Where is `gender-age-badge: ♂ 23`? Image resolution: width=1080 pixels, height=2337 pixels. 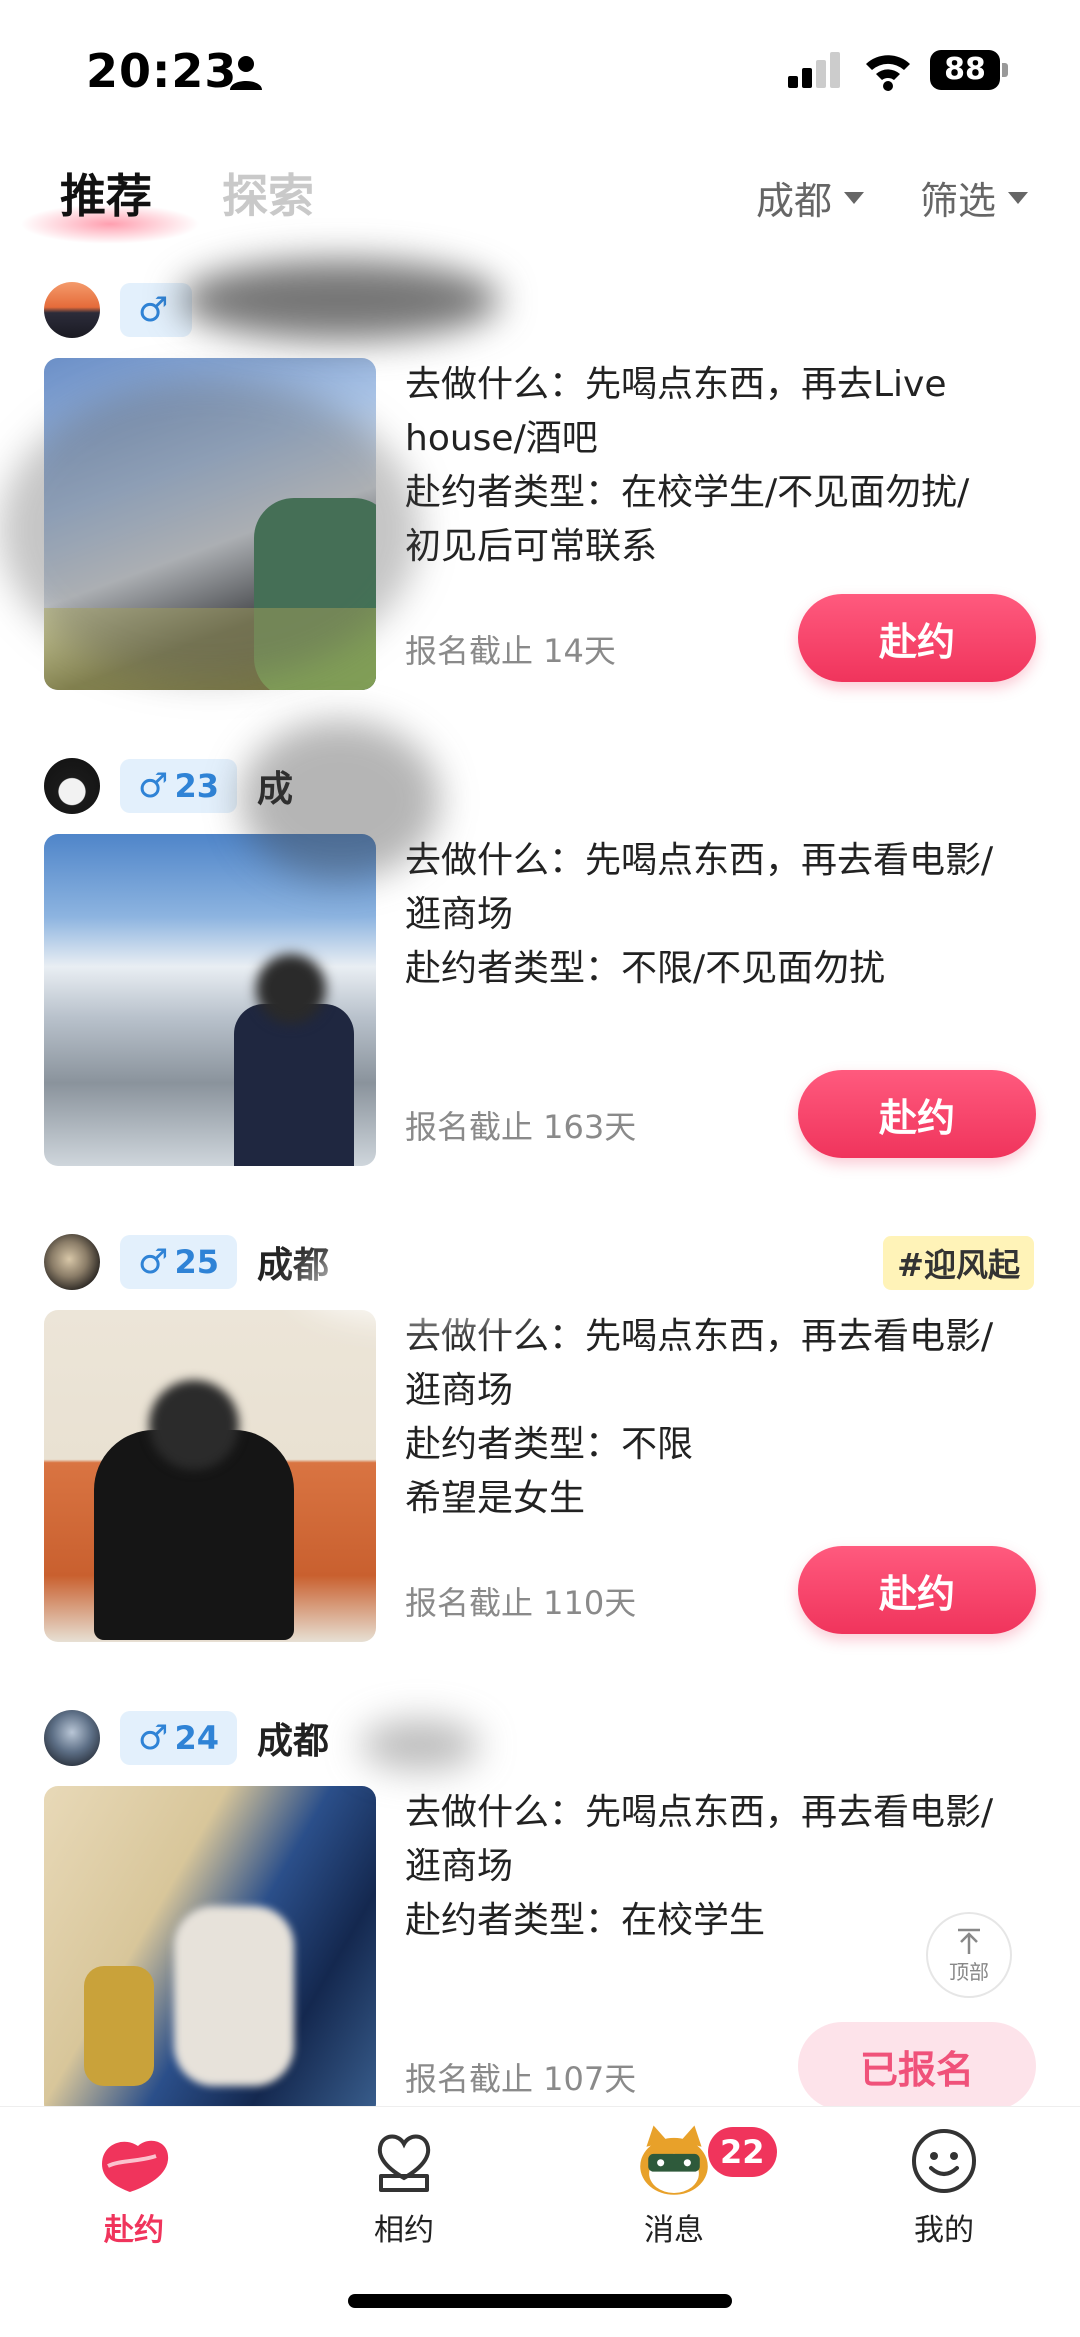 gender-age-badge: ♂ 23 is located at coordinates (179, 786).